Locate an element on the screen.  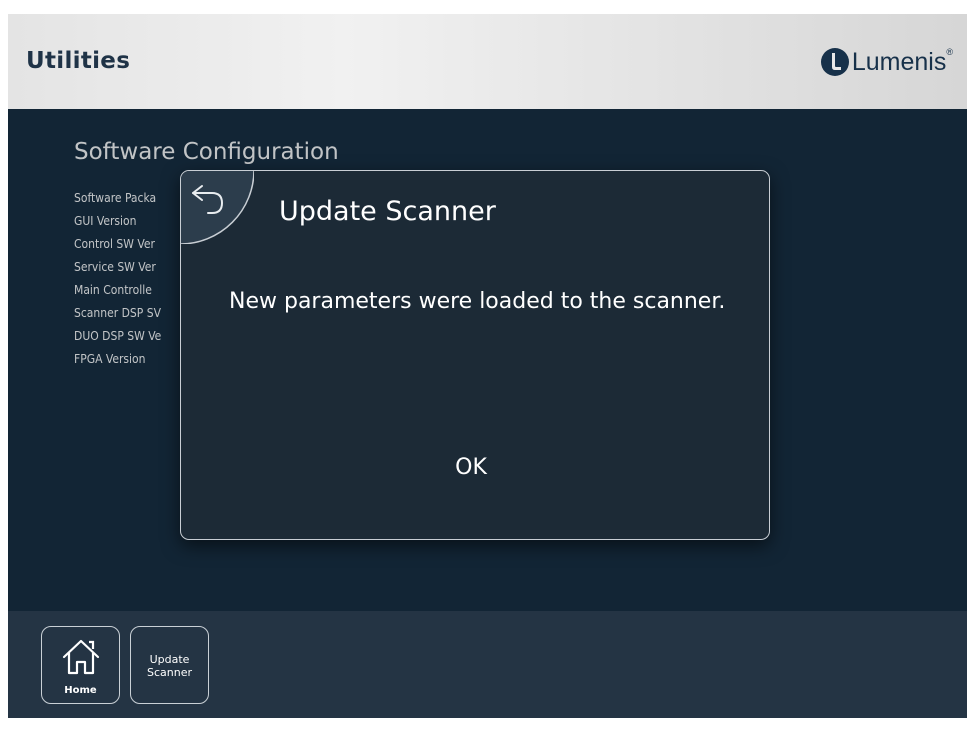
page-title: Utilities is located at coordinates (78, 61).